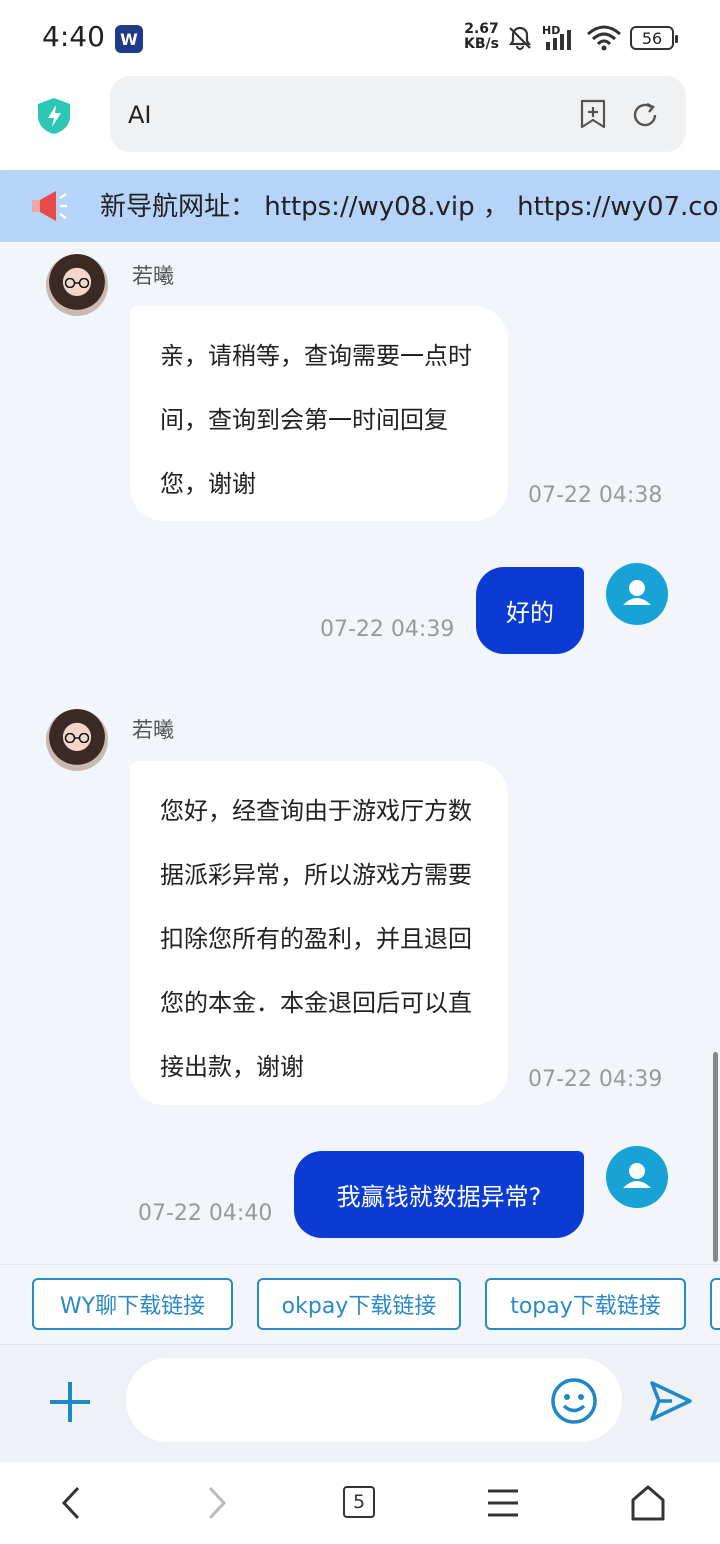 The height and width of the screenshot is (1544, 720). I want to click on refresh-icon, so click(645, 115).